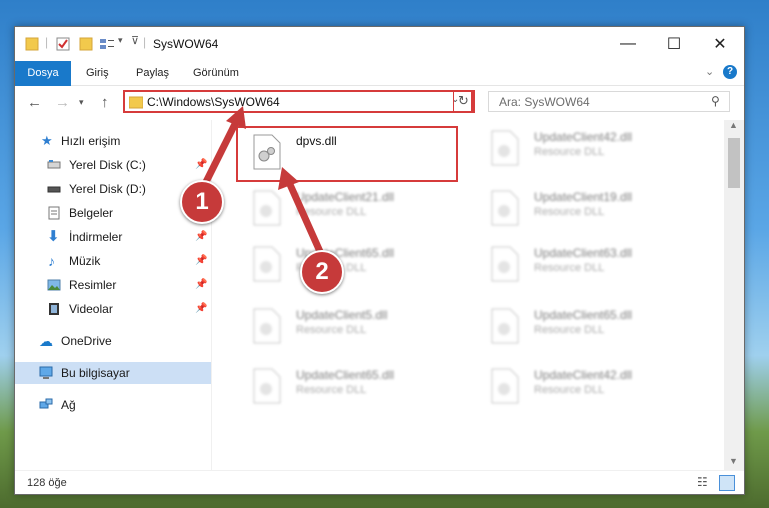 The image size is (769, 508). Describe the element at coordinates (113, 341) in the screenshot. I see `sidebar-item-onedrive: ☁ OneDrive` at that location.